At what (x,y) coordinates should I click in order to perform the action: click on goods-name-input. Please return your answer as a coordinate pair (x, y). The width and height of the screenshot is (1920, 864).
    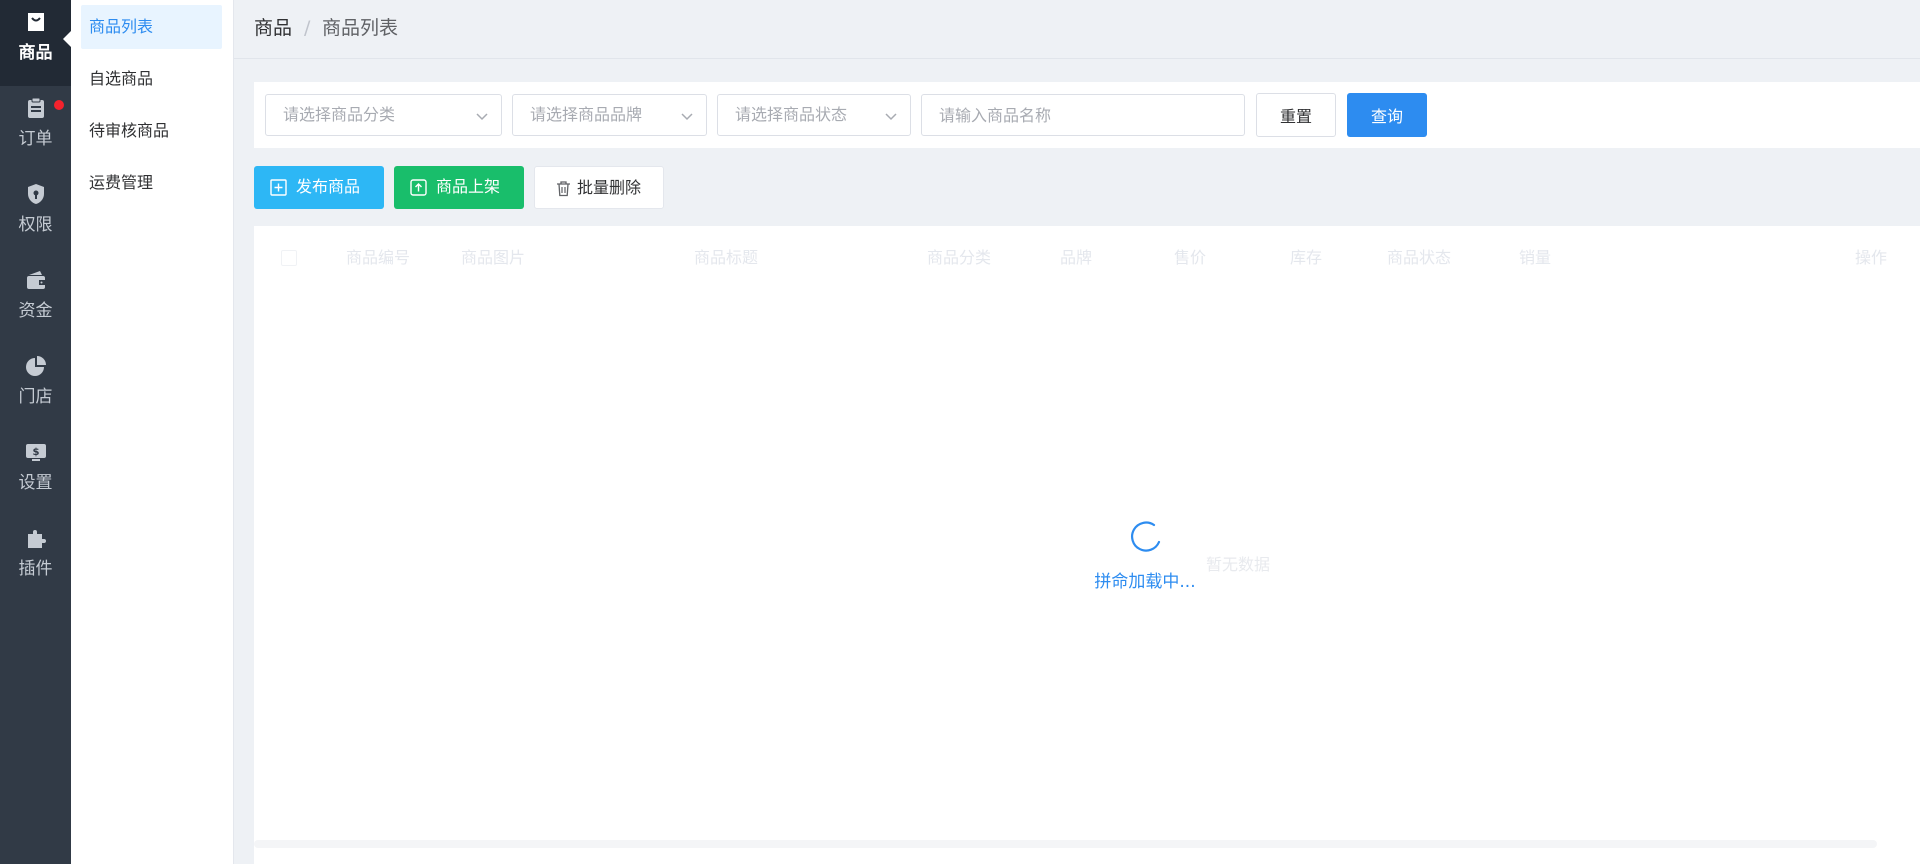
    Looking at the image, I should click on (1083, 115).